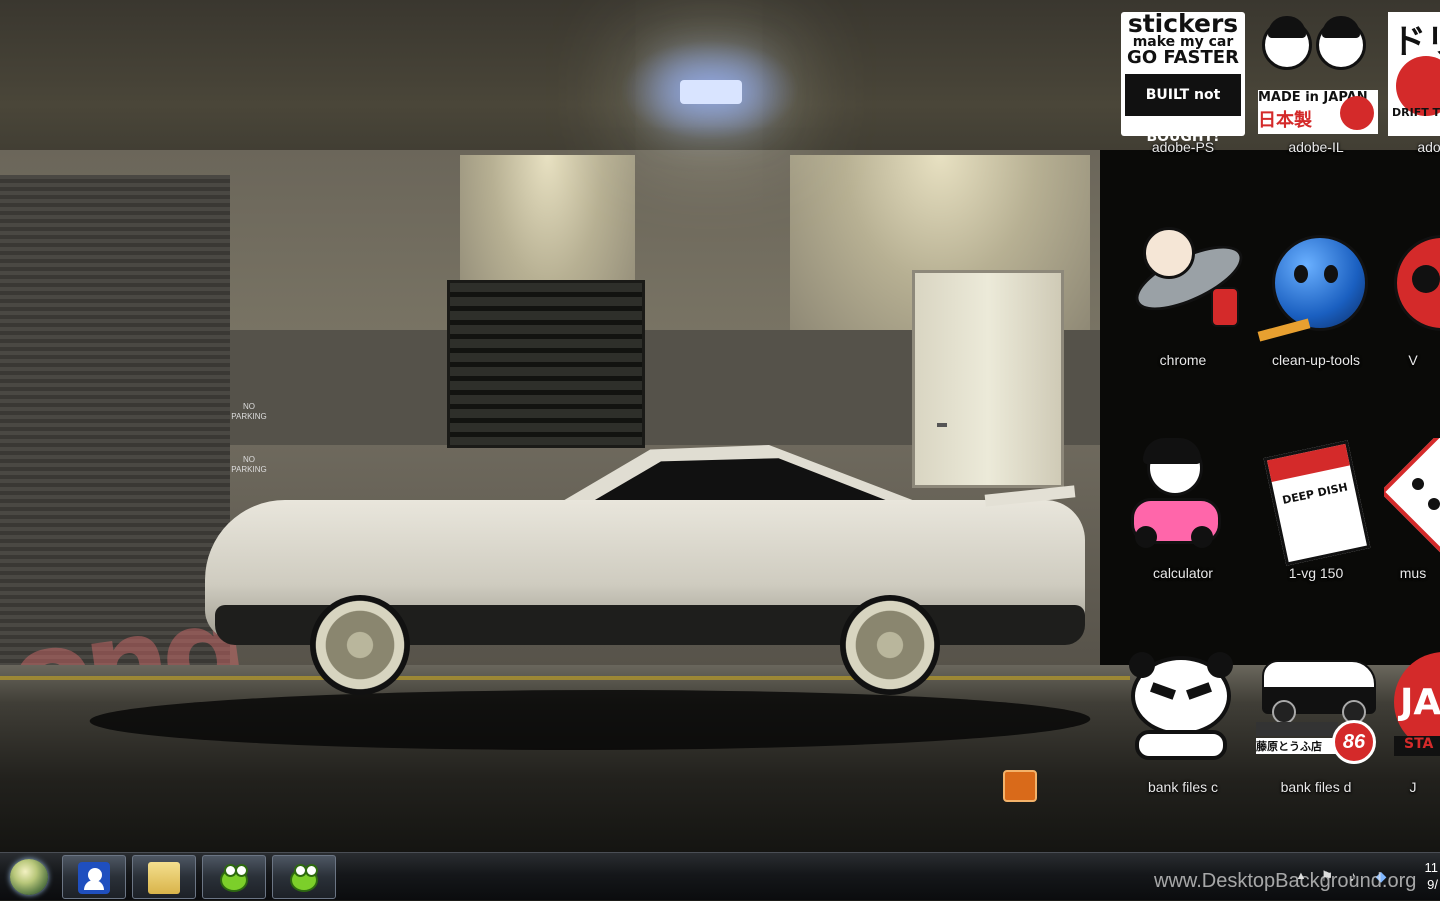  I want to click on clock: 11 9/, so click(1432, 876).